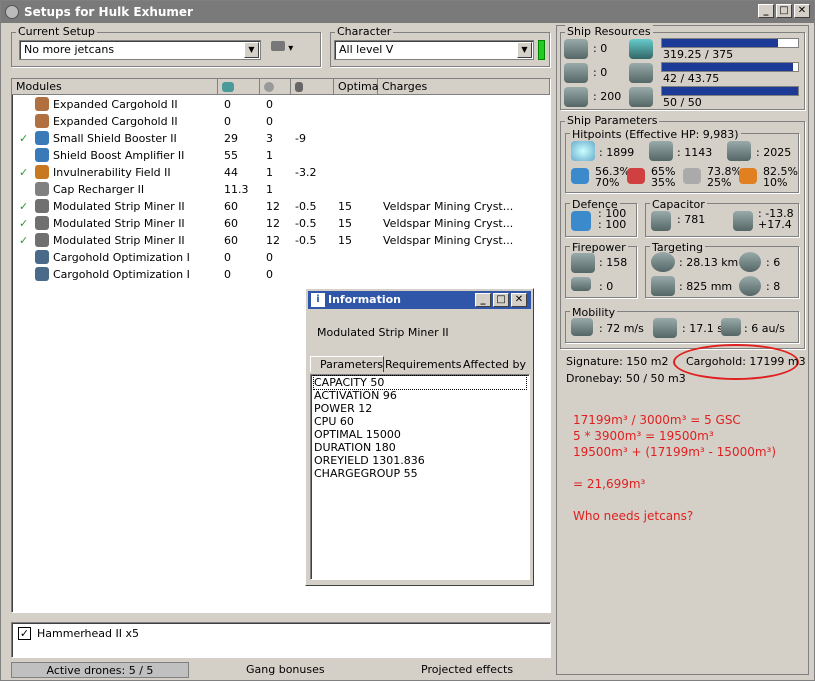 This screenshot has width=815, height=681. I want to click on active-drones-tab: Active drones: 5 / 5, so click(100, 670).